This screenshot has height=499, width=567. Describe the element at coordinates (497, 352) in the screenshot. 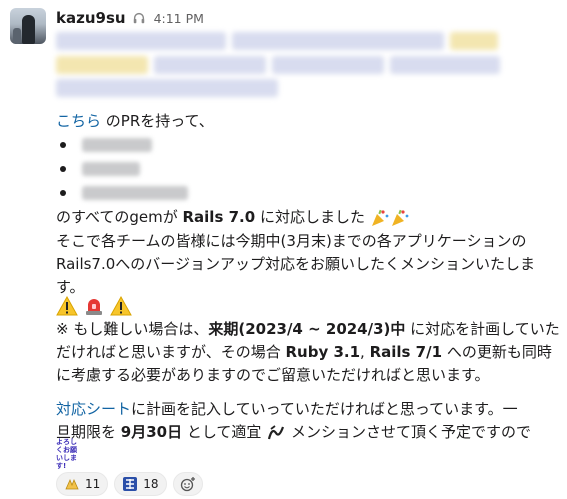

I see `note-text: への更新も同時` at that location.